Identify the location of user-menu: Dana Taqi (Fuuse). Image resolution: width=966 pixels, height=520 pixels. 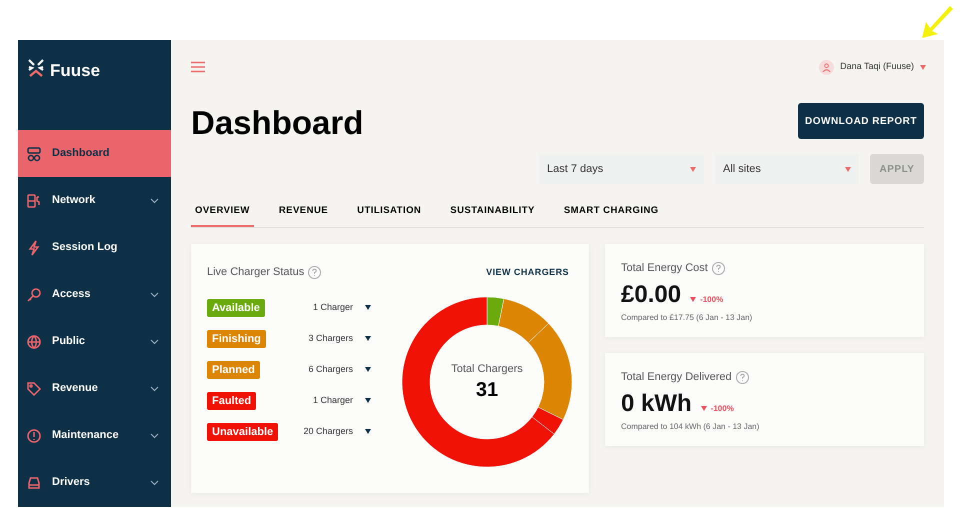
(872, 67).